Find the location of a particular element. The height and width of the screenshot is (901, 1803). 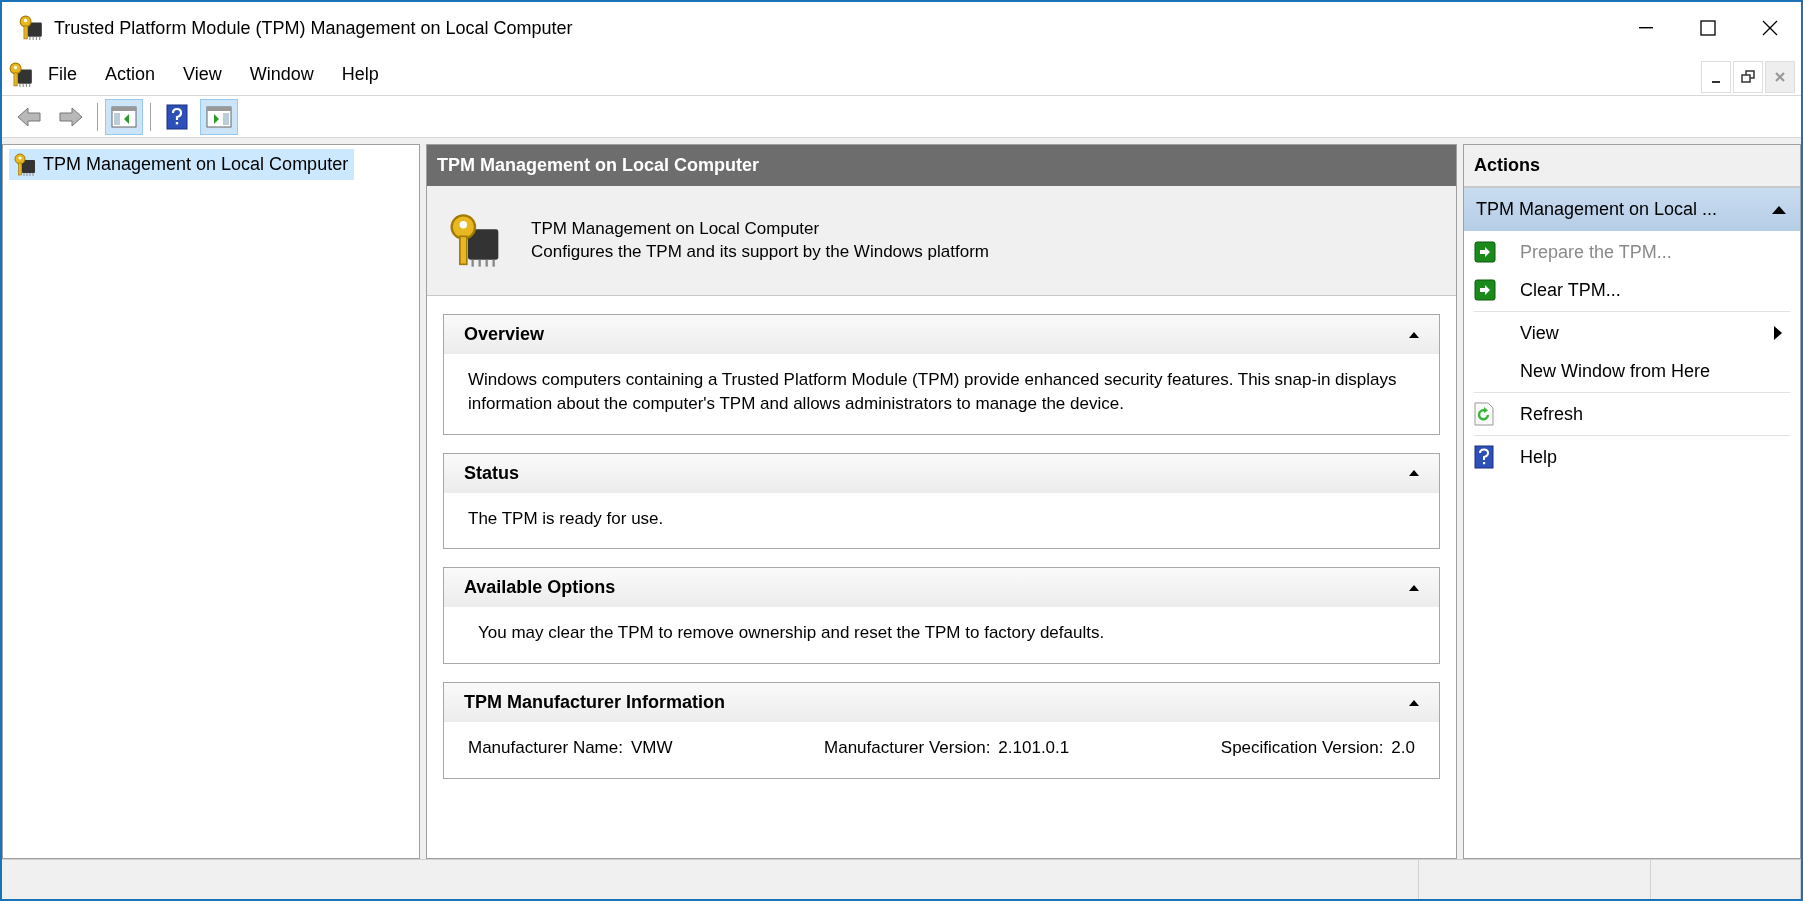

section-title: TPM Manufacturer Information is located at coordinates (594, 703).